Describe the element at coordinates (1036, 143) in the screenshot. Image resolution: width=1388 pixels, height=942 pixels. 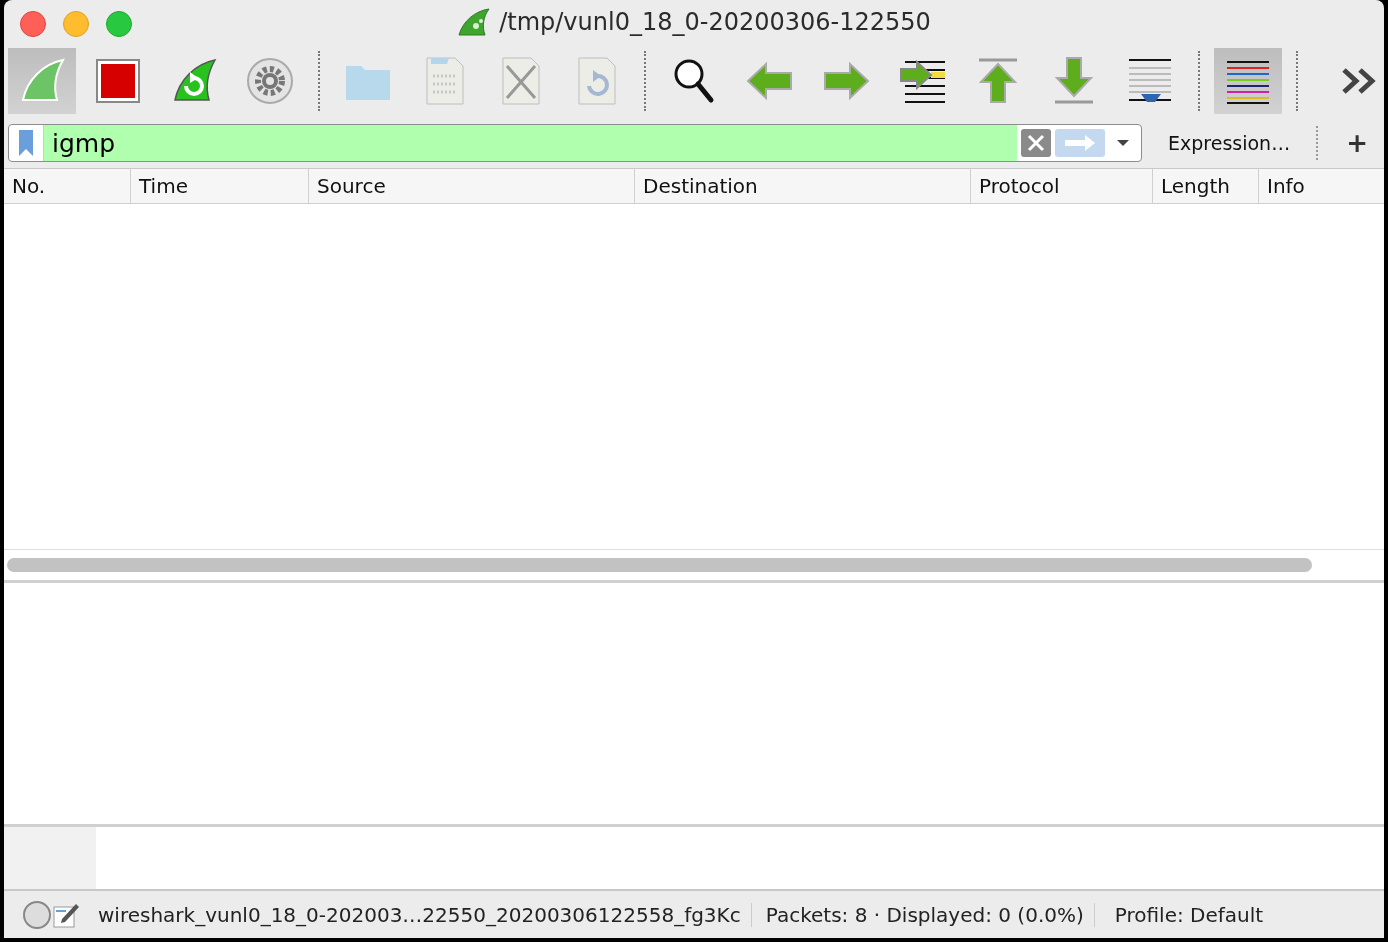
I see `clear-icon` at that location.